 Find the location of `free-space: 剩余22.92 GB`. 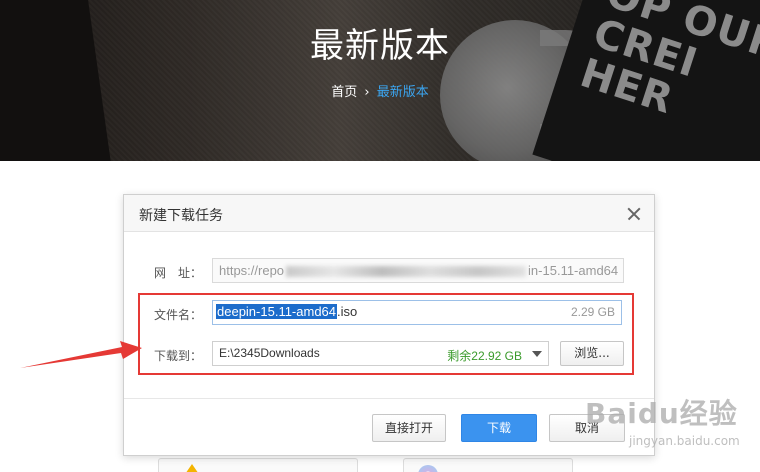

free-space: 剩余22.92 GB is located at coordinates (484, 356).